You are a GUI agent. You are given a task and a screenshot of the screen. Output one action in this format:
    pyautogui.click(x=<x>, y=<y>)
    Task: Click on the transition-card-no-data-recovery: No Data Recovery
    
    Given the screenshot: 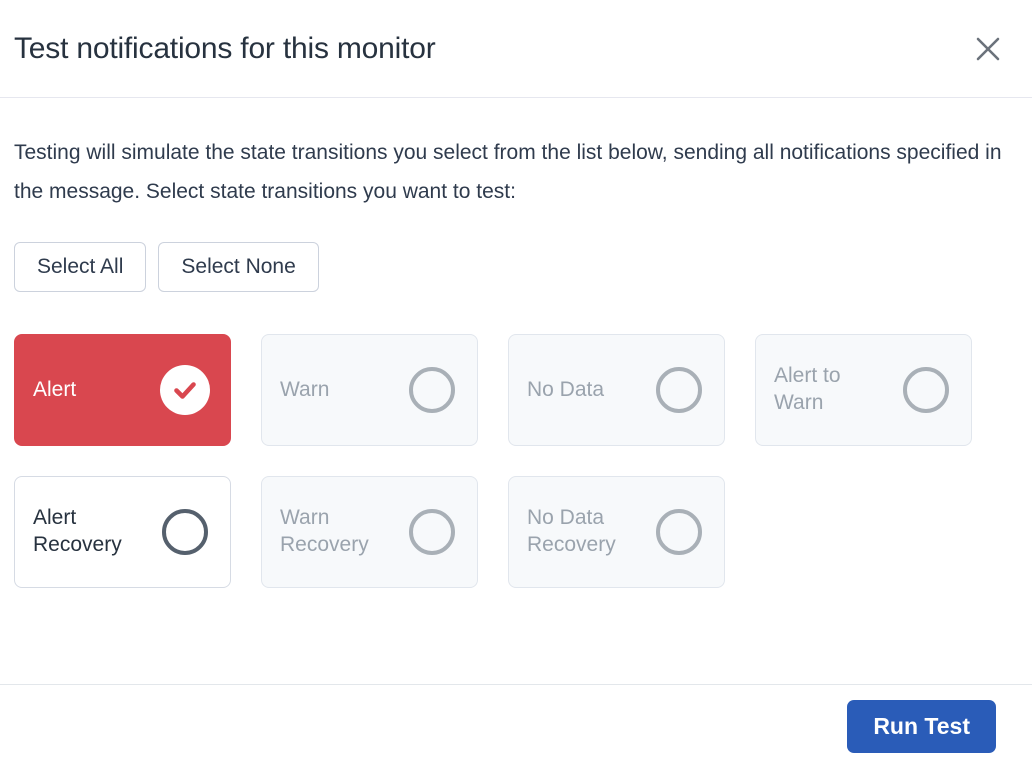 What is the action you would take?
    pyautogui.click(x=616, y=531)
    